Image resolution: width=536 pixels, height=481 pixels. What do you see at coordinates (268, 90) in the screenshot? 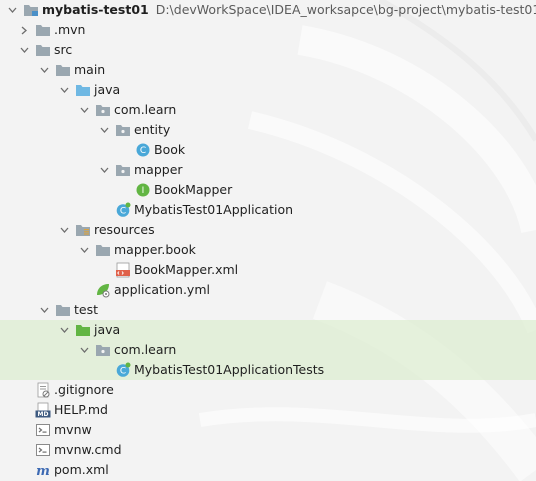
I see `tree-node-java: java` at bounding box center [268, 90].